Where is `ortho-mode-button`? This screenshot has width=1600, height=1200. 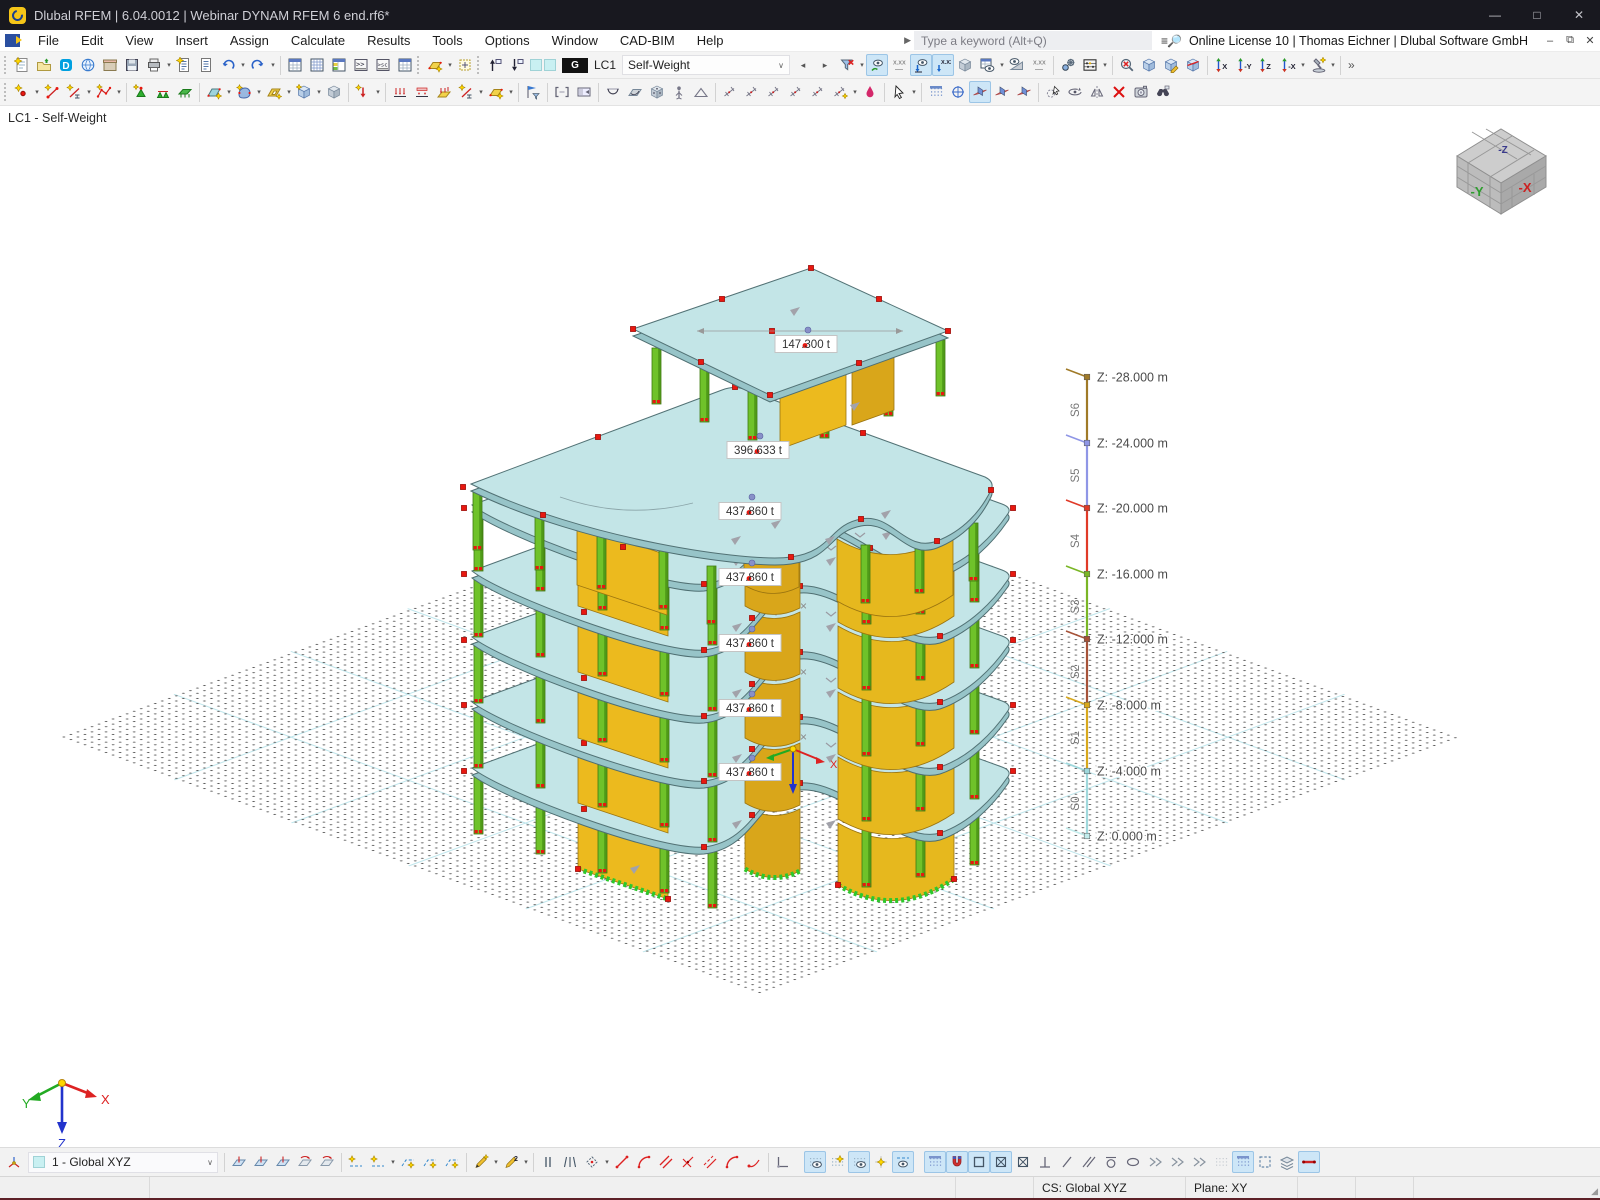 ortho-mode-button is located at coordinates (783, 1162).